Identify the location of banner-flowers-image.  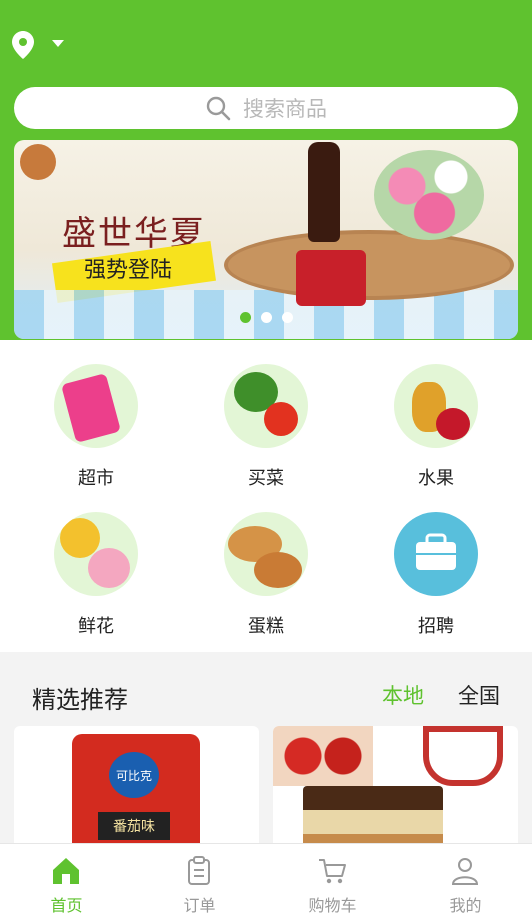
(429, 195).